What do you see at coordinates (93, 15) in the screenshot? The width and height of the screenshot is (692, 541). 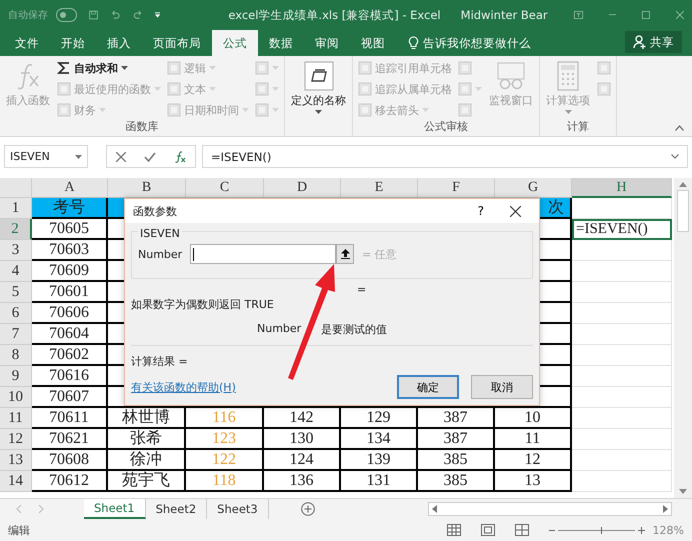 I see `save-icon` at bounding box center [93, 15].